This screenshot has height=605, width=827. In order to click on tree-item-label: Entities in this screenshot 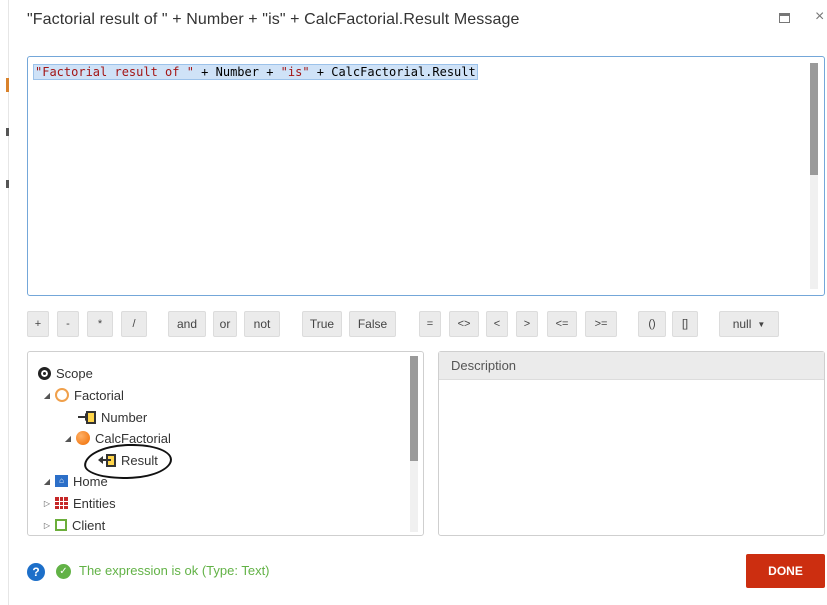, I will do `click(94, 503)`.